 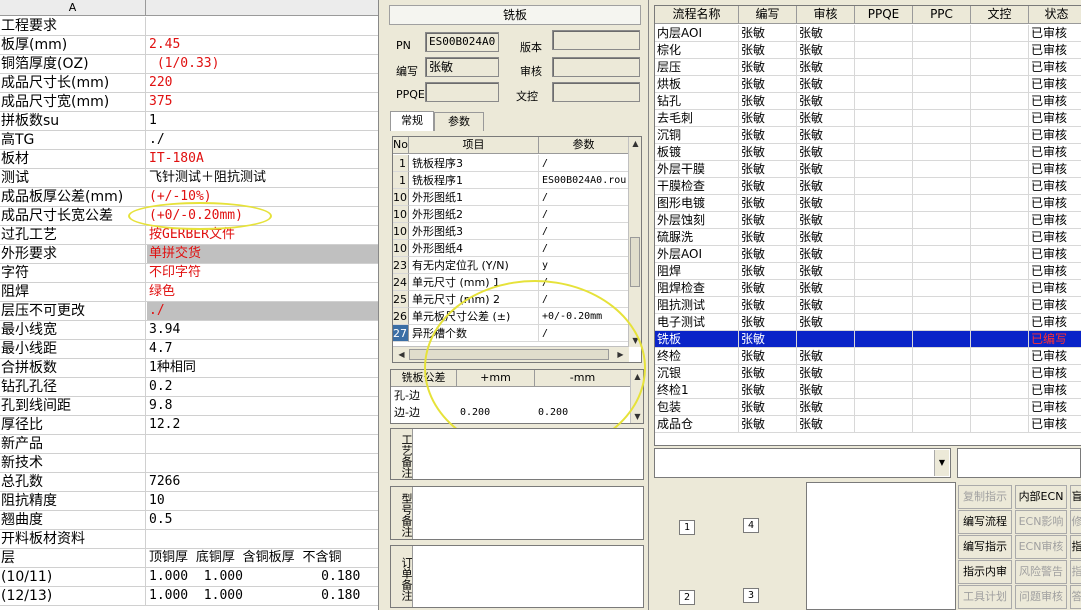 I want to click on sheet-cell-key: 过孔工艺, so click(x=73, y=235).